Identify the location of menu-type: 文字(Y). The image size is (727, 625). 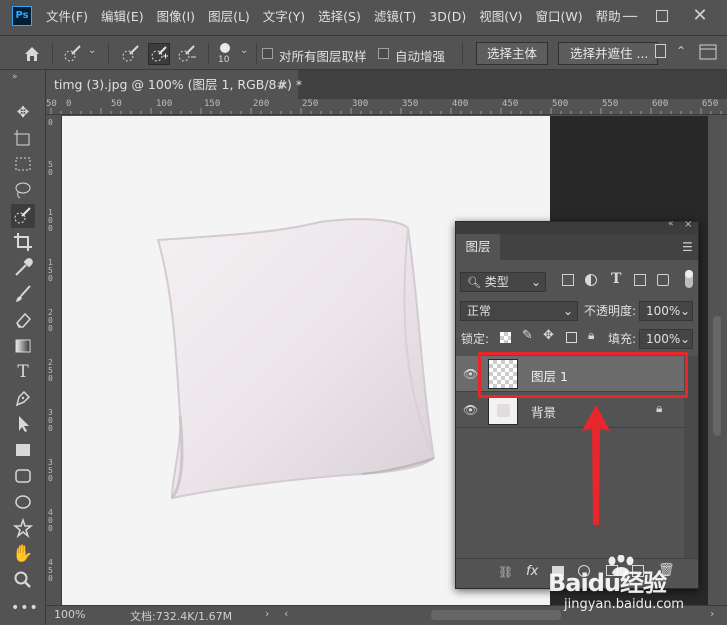
(284, 16).